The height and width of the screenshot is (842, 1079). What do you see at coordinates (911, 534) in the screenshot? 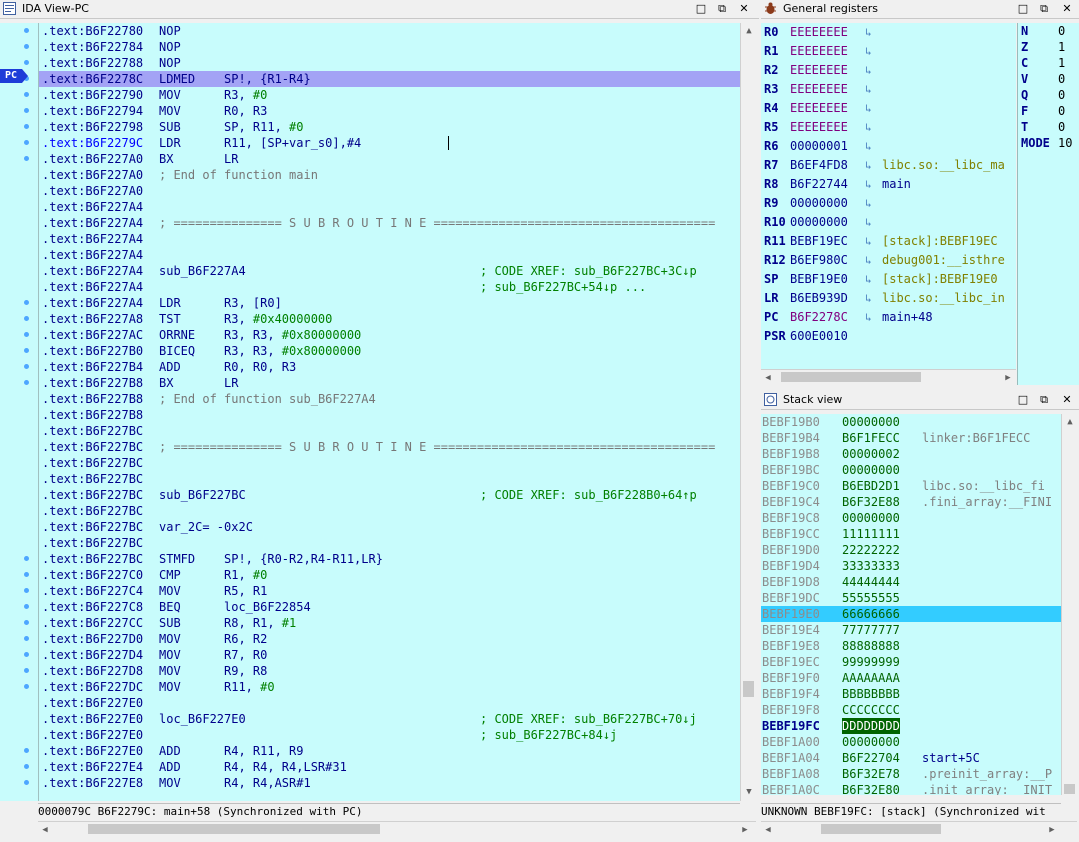
I see `stack-row: BEBF19CC 11111111` at bounding box center [911, 534].